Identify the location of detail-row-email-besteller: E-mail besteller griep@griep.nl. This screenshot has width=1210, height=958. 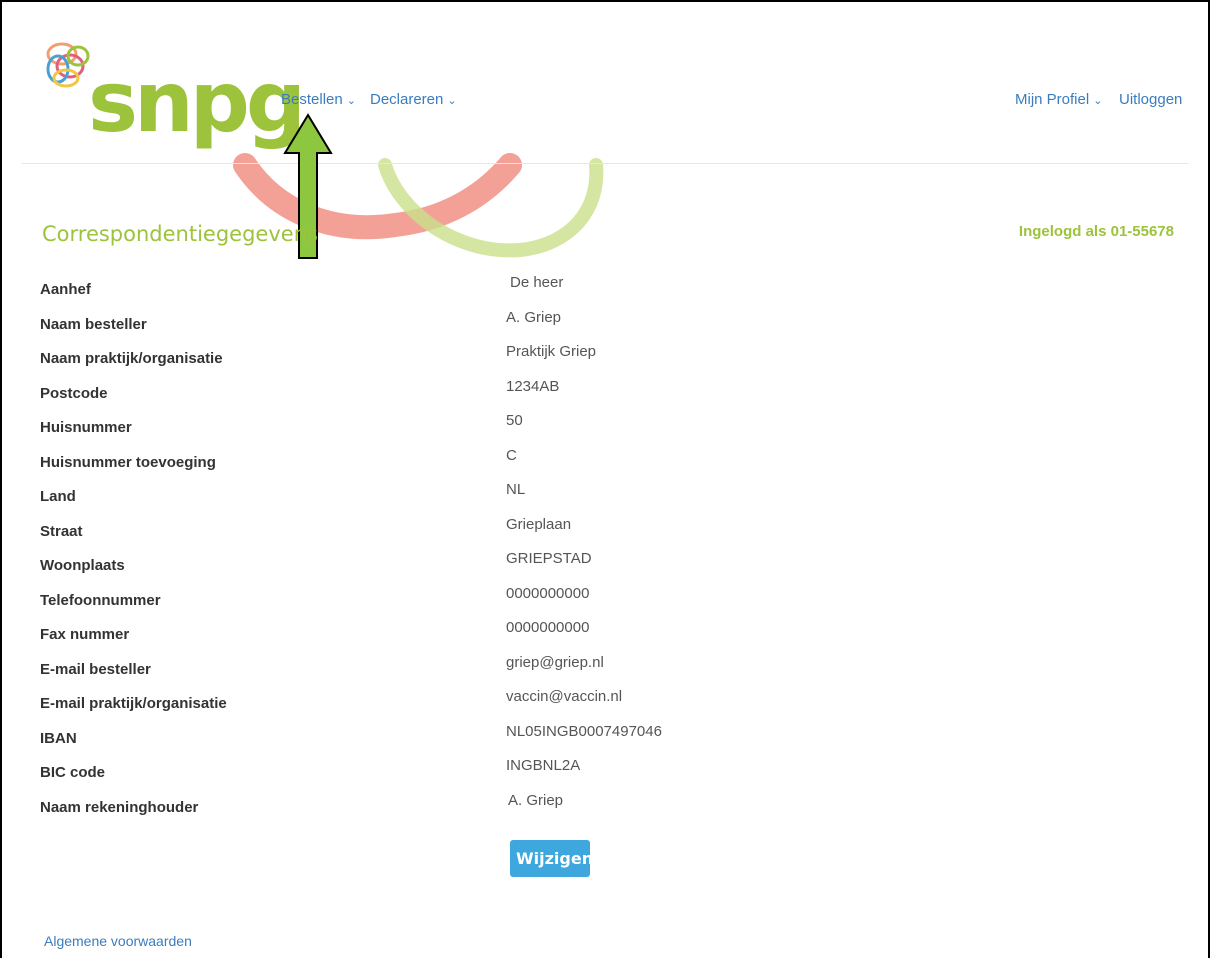
(490, 667).